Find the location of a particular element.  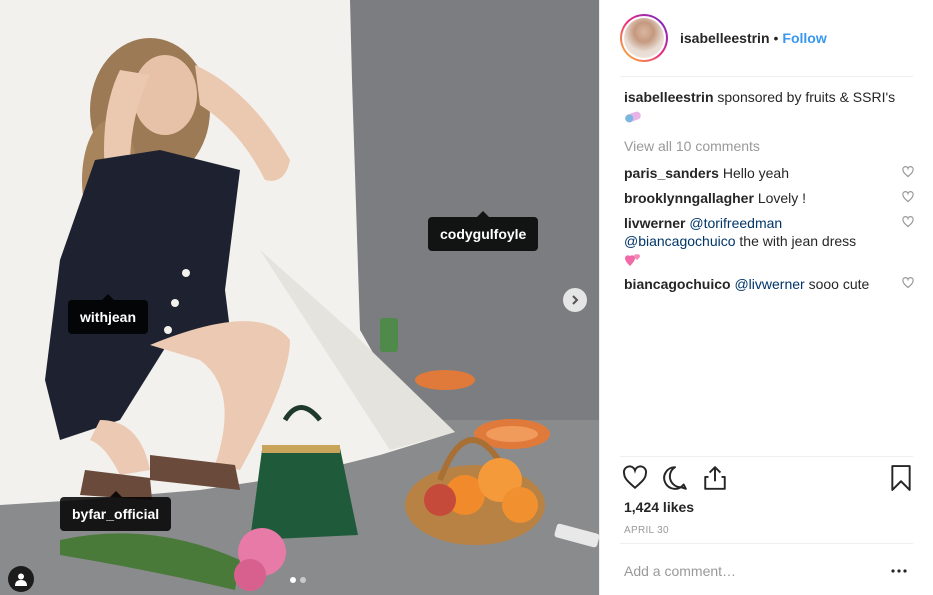

two-hearts-emoji-icon is located at coordinates (632, 260).